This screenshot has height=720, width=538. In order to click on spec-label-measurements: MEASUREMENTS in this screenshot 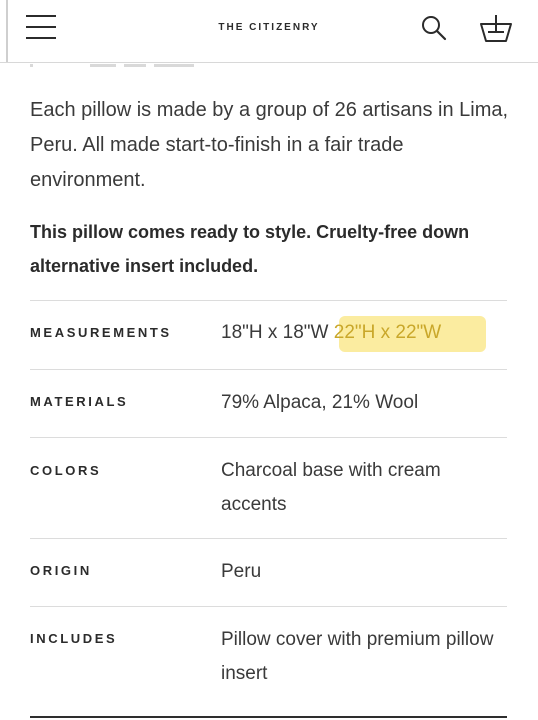, I will do `click(101, 332)`.